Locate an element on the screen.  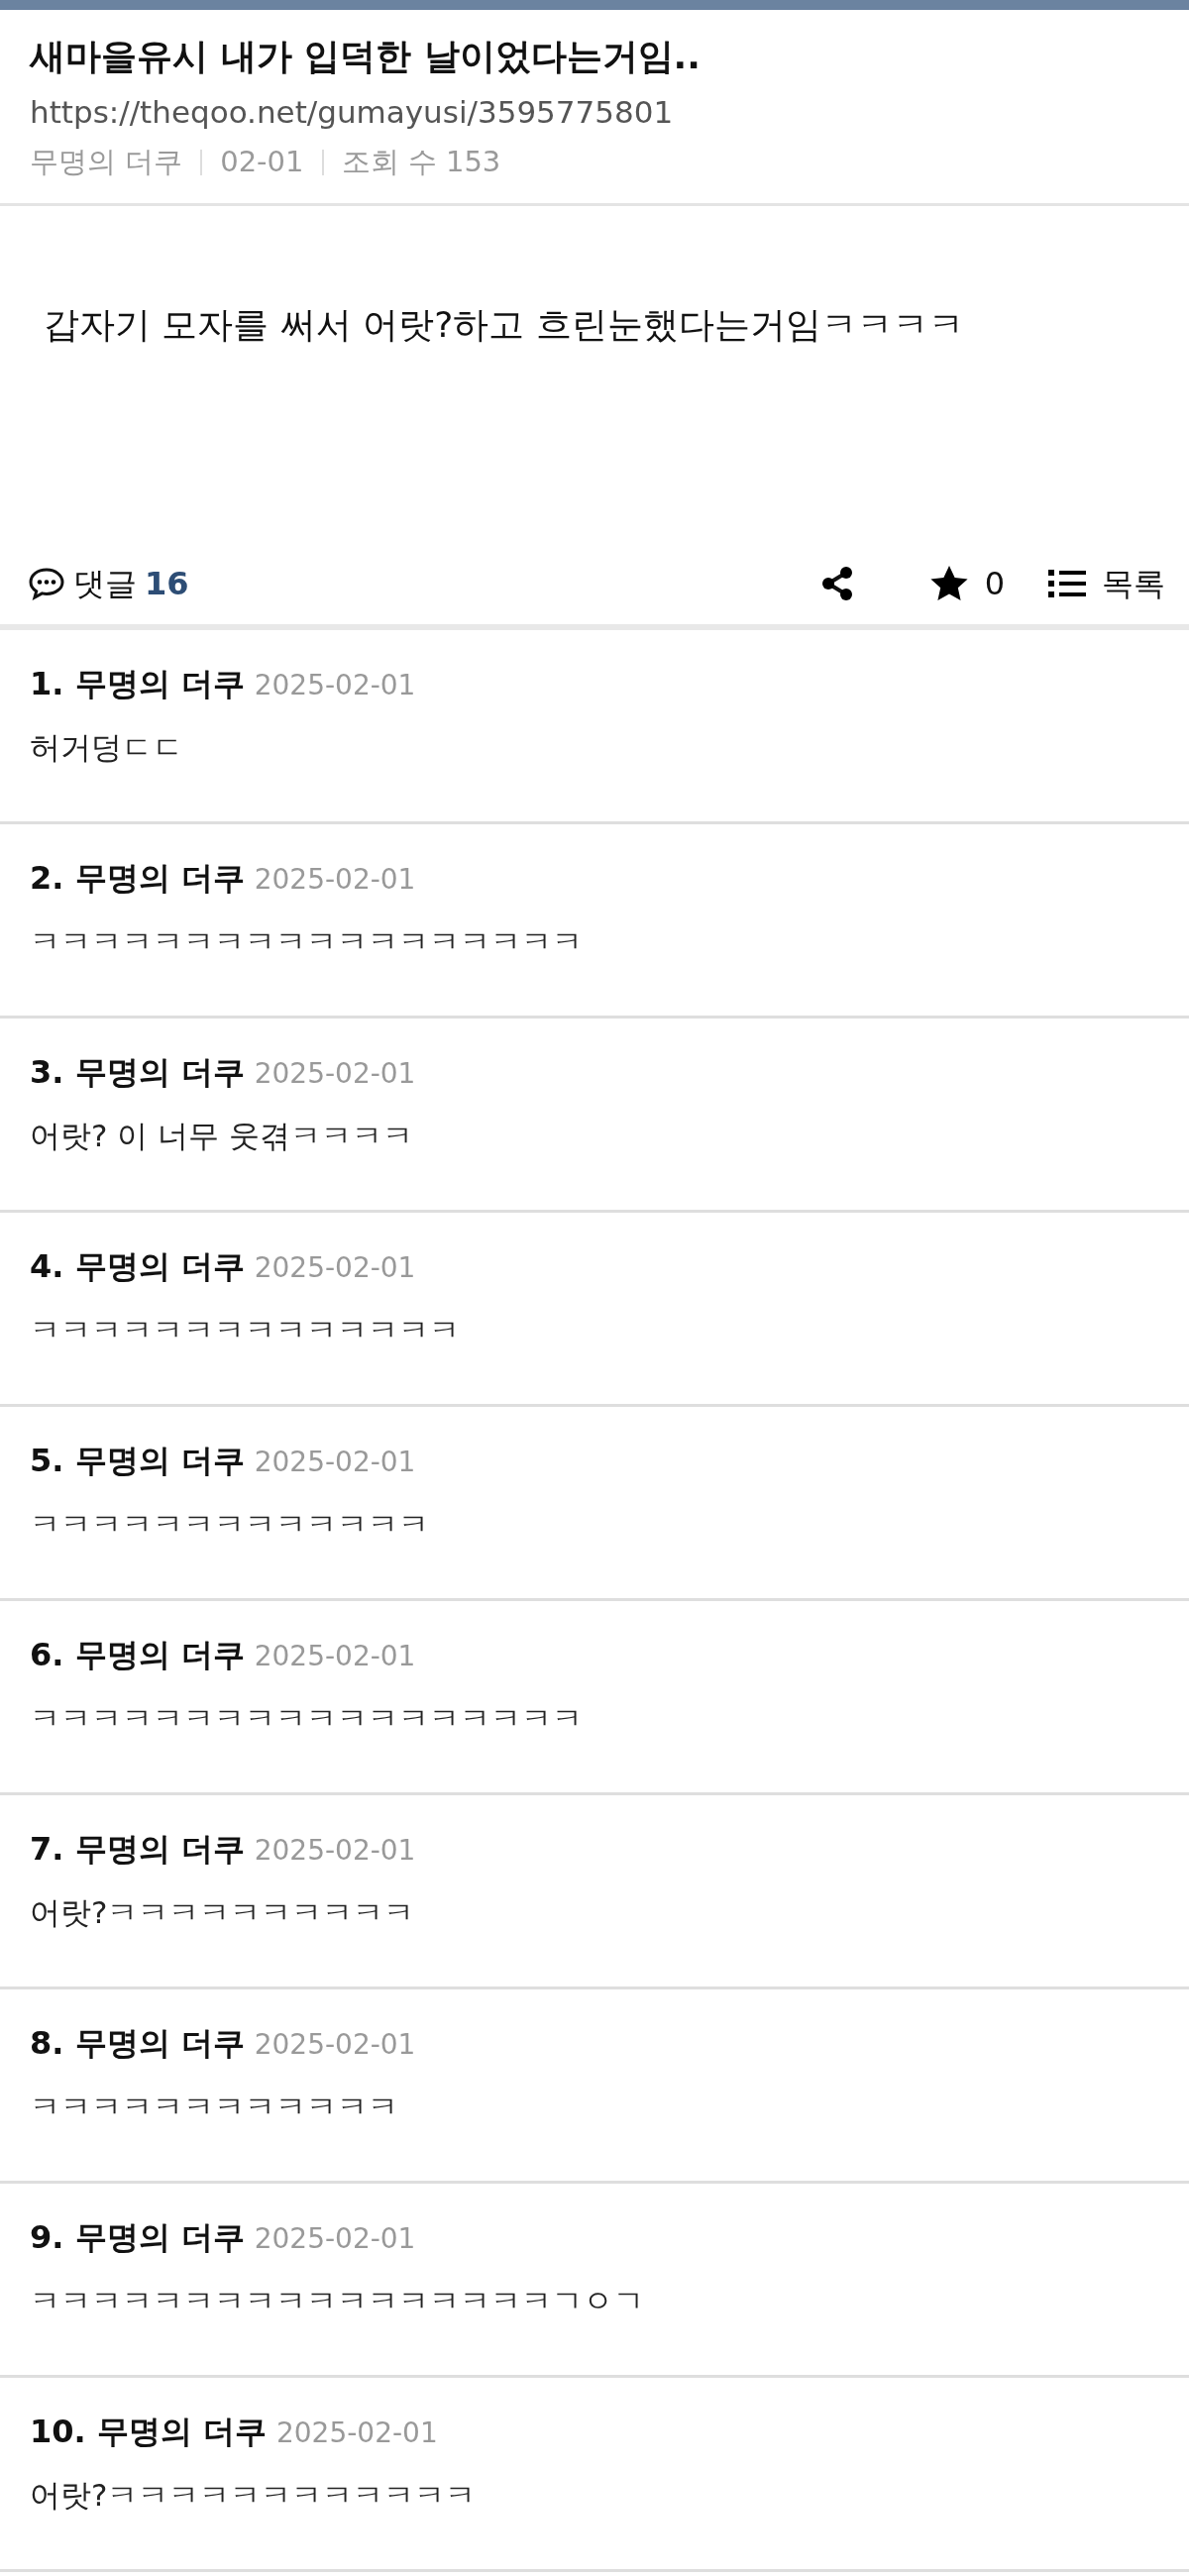
star-count: 0 is located at coordinates (995, 584).